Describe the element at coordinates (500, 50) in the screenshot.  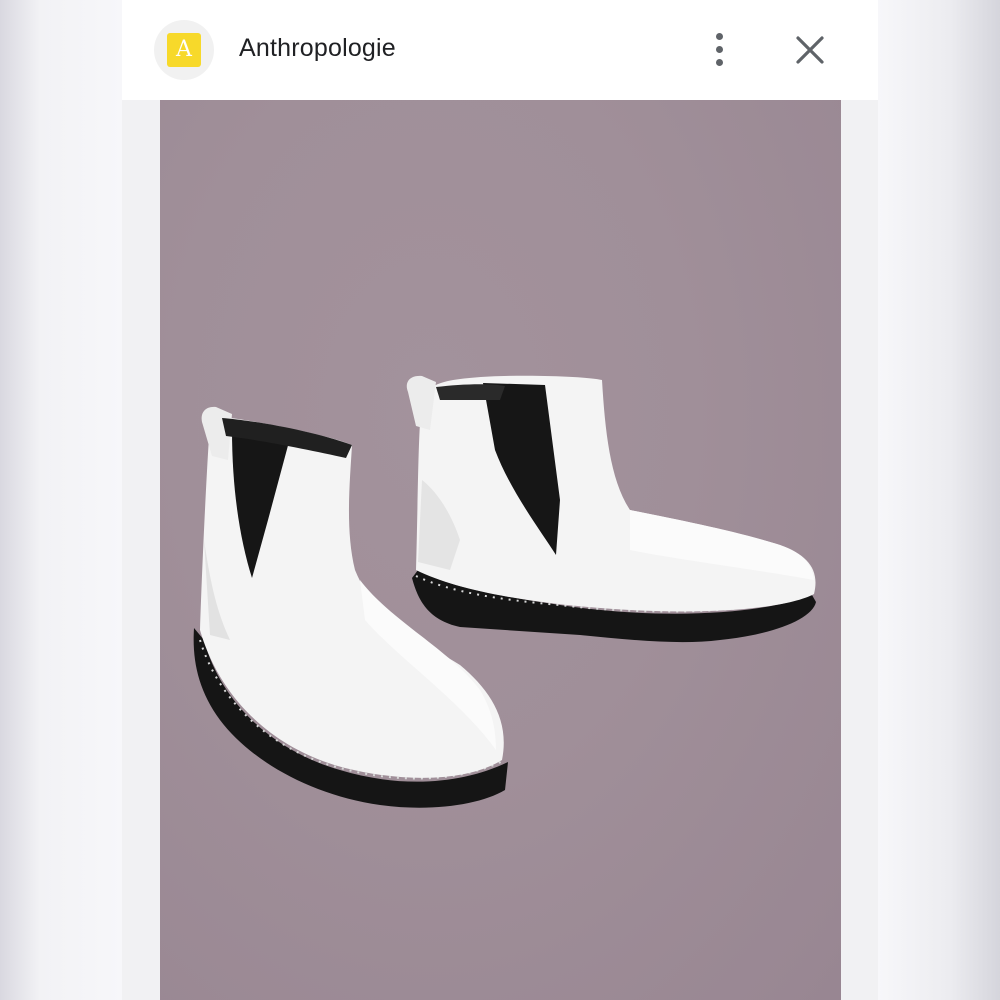
I see `preview-header: A Anthropologie` at that location.